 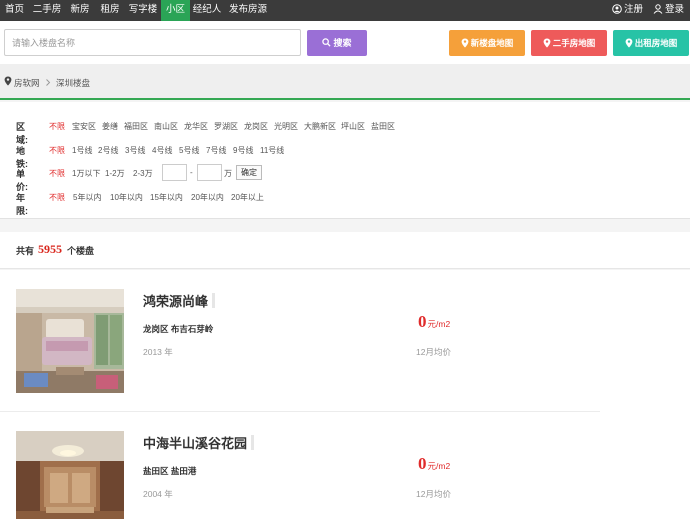 What do you see at coordinates (175, 10) in the screenshot?
I see `nav-item-community: 小区` at bounding box center [175, 10].